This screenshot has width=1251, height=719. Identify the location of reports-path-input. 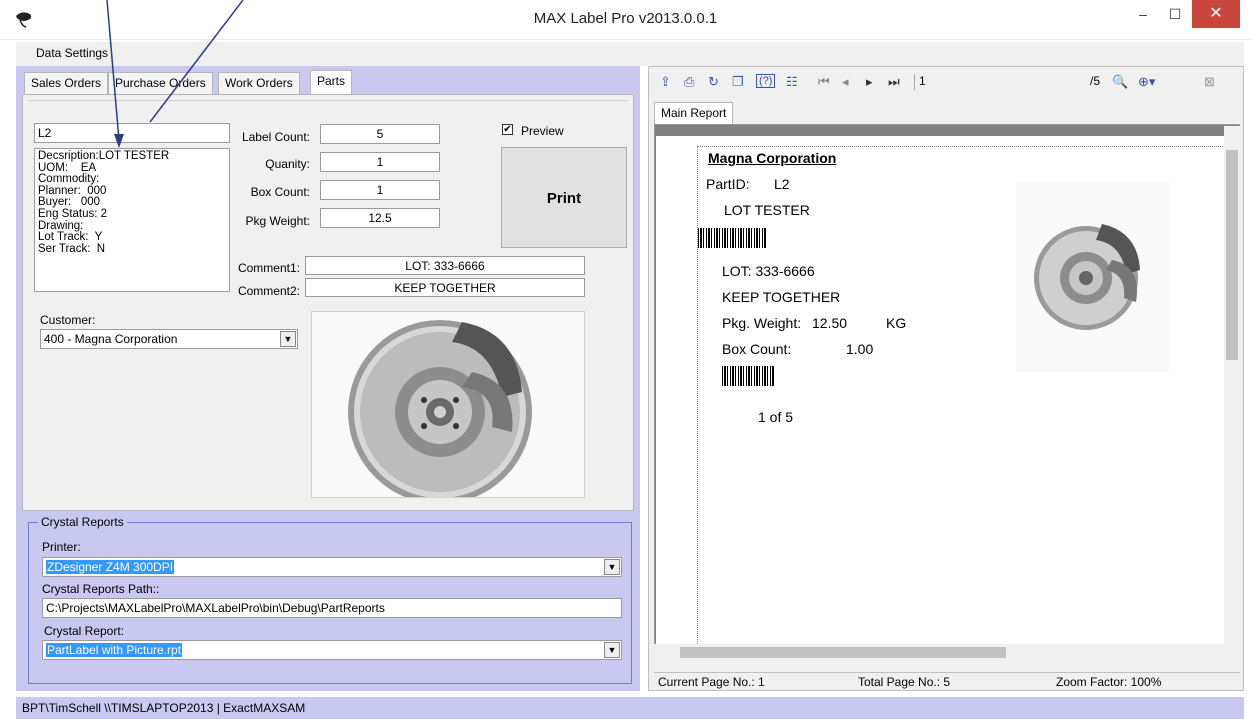
(332, 608).